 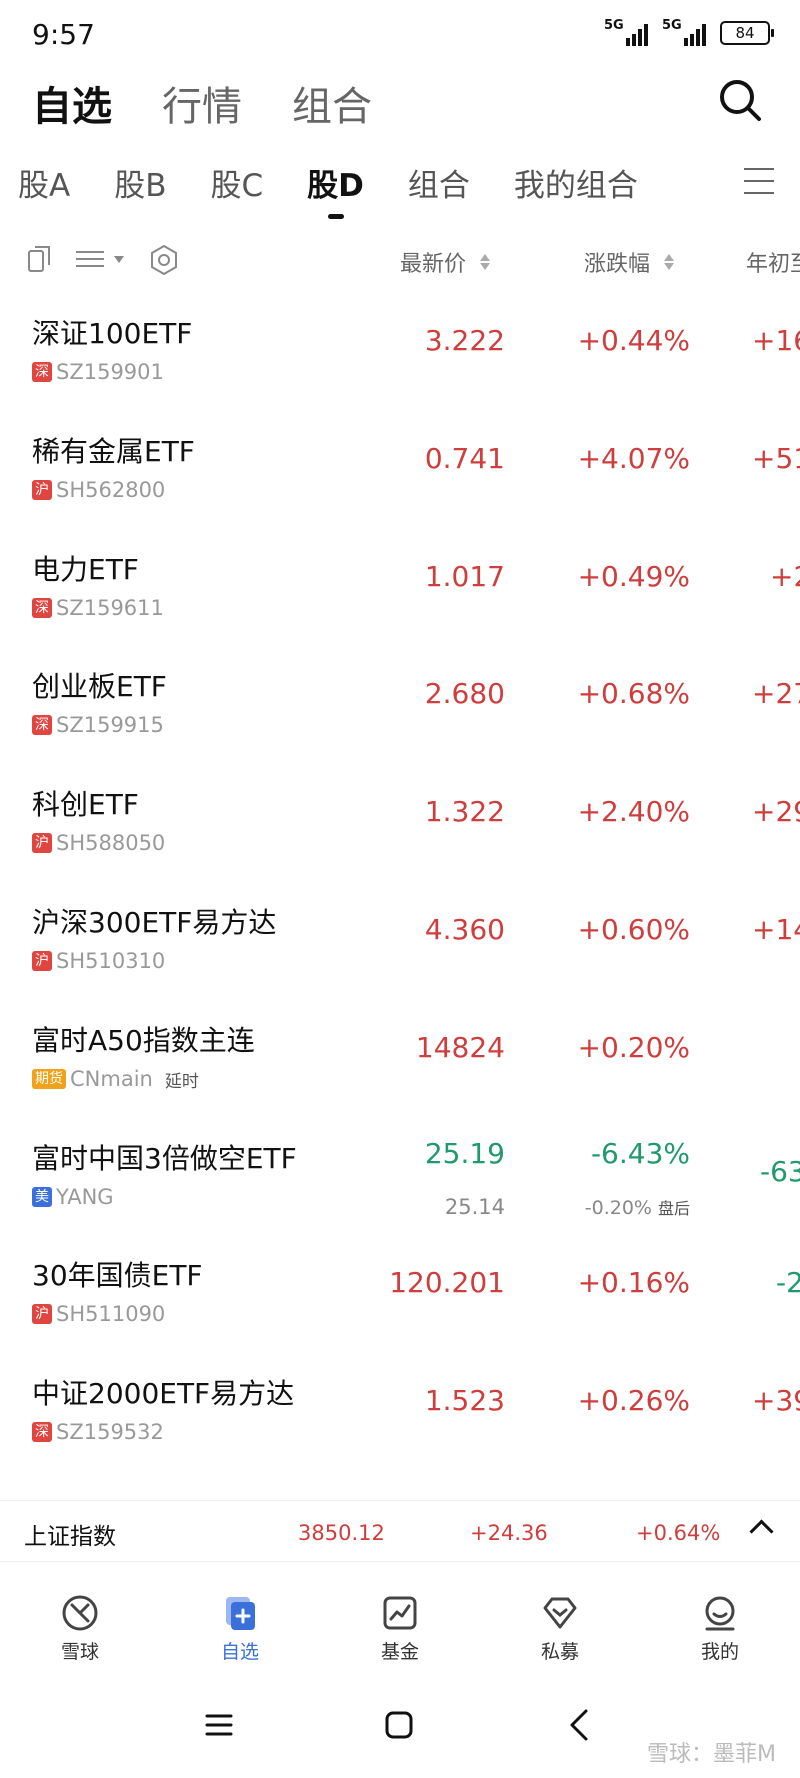 I want to click on stock-name: 电力ETF, so click(x=85, y=569).